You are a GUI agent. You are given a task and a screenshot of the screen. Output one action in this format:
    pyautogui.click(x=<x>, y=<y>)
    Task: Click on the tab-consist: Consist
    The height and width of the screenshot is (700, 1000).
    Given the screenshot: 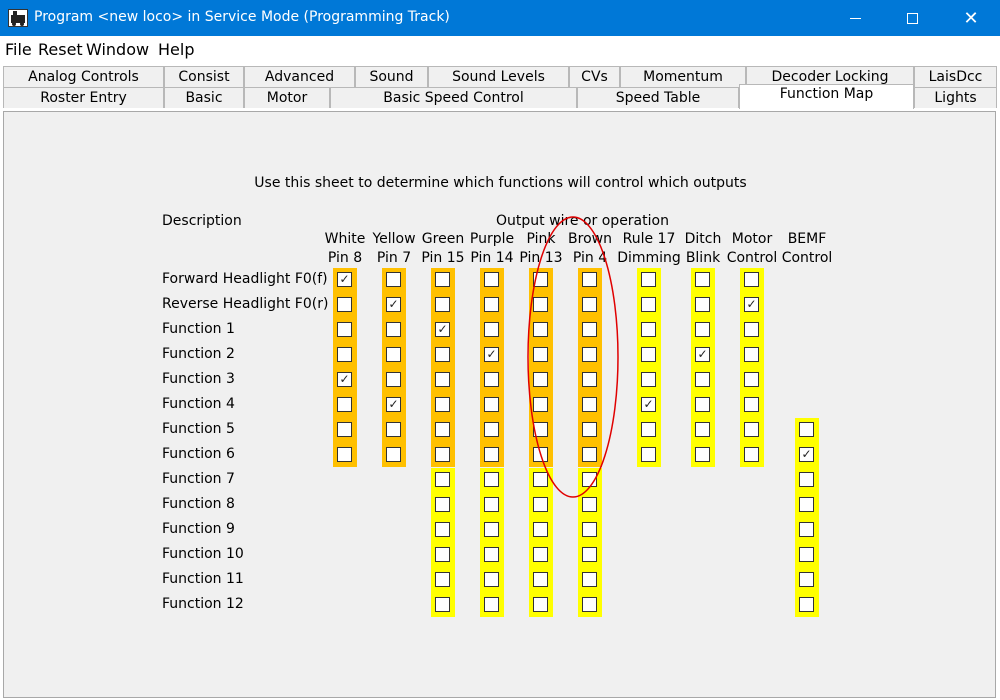 What is the action you would take?
    pyautogui.click(x=204, y=76)
    